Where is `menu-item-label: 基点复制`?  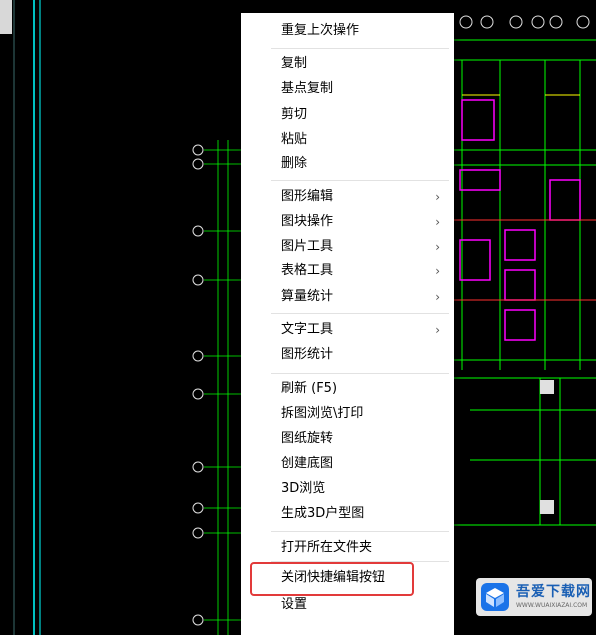
menu-item-label: 基点复制 is located at coordinates (307, 88).